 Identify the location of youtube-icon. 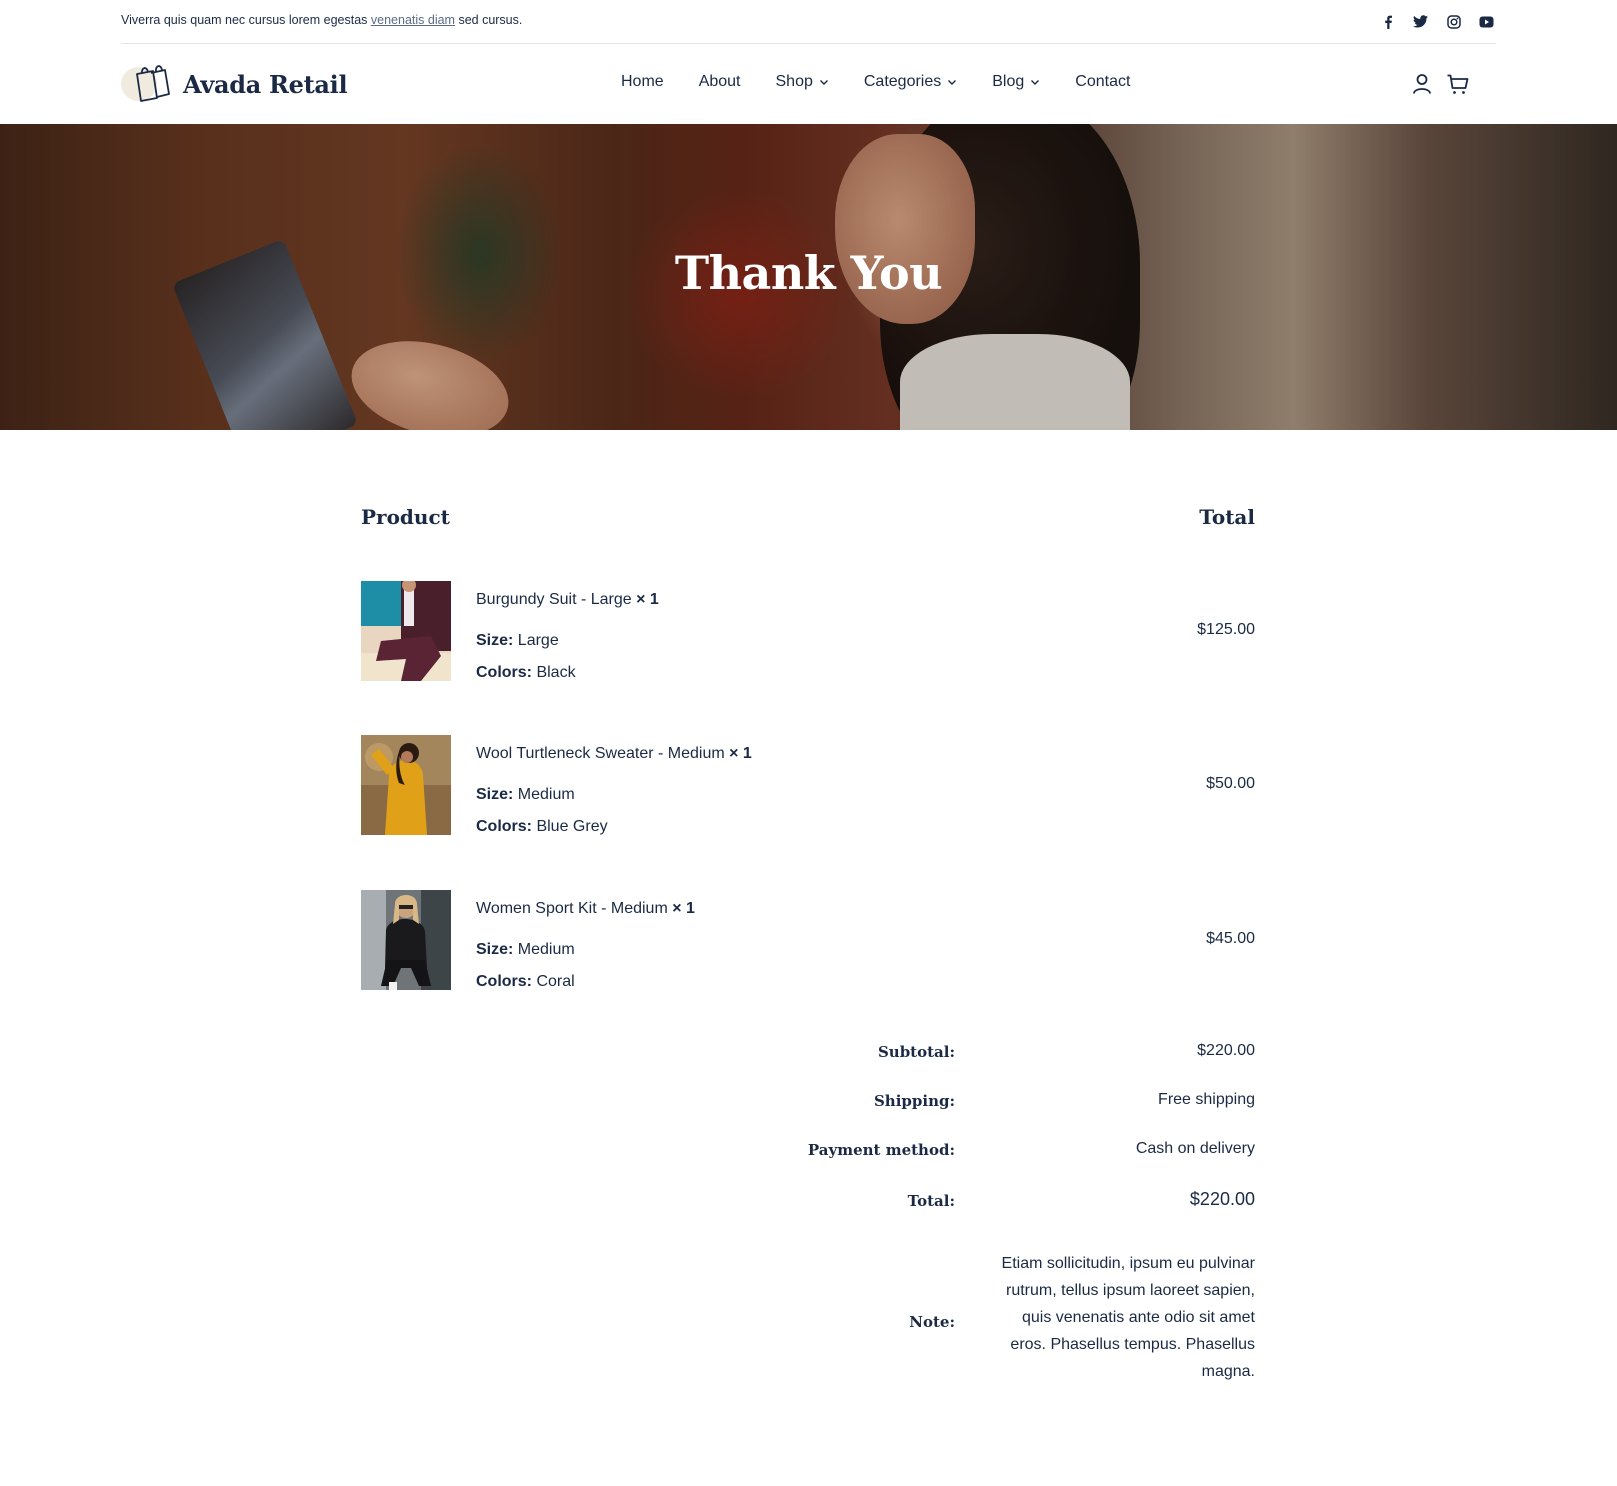
(1486, 21).